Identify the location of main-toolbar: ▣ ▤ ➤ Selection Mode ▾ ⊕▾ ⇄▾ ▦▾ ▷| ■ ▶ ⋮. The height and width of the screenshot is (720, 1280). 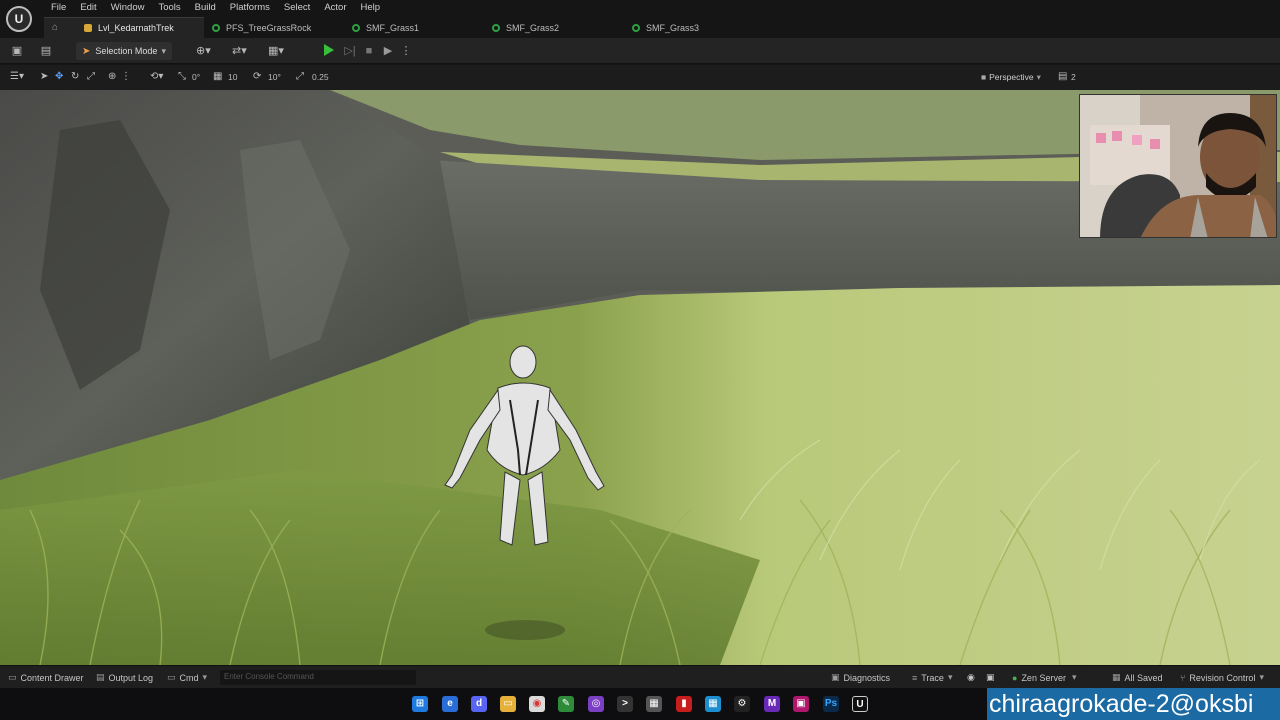
(640, 51).